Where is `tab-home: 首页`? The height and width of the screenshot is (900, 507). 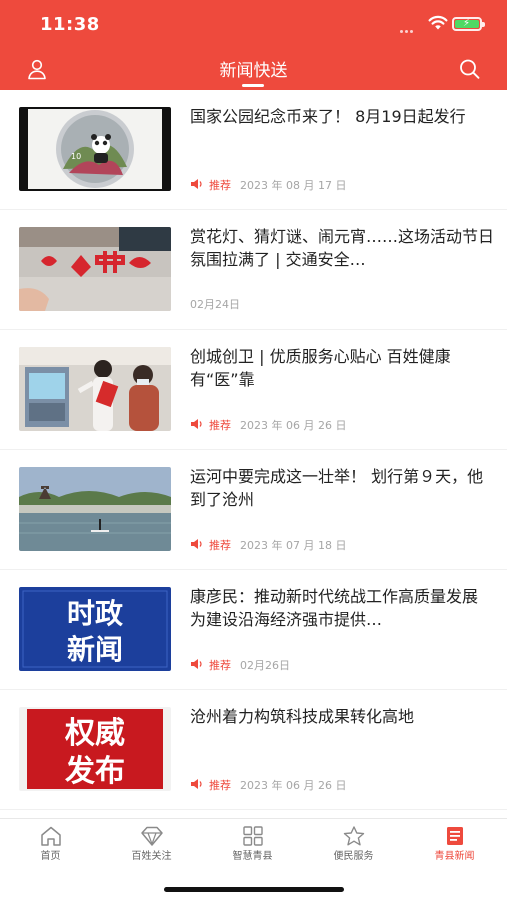
tab-home: 首页 is located at coordinates (50, 847).